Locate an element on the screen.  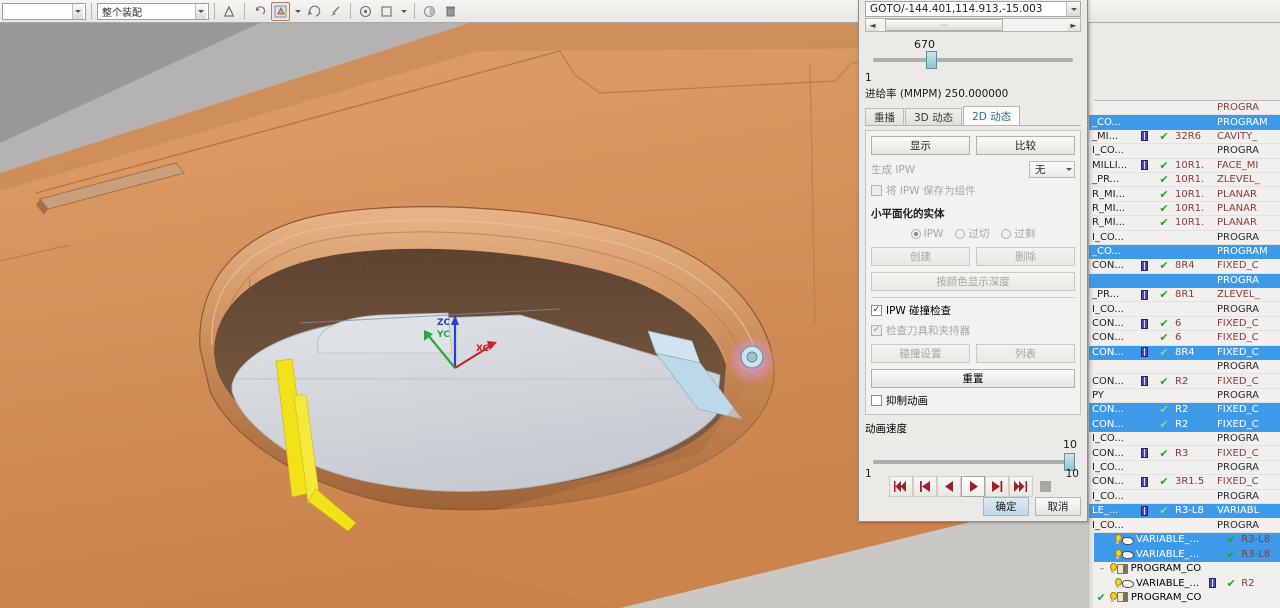
animation-speed-track is located at coordinates (973, 462).